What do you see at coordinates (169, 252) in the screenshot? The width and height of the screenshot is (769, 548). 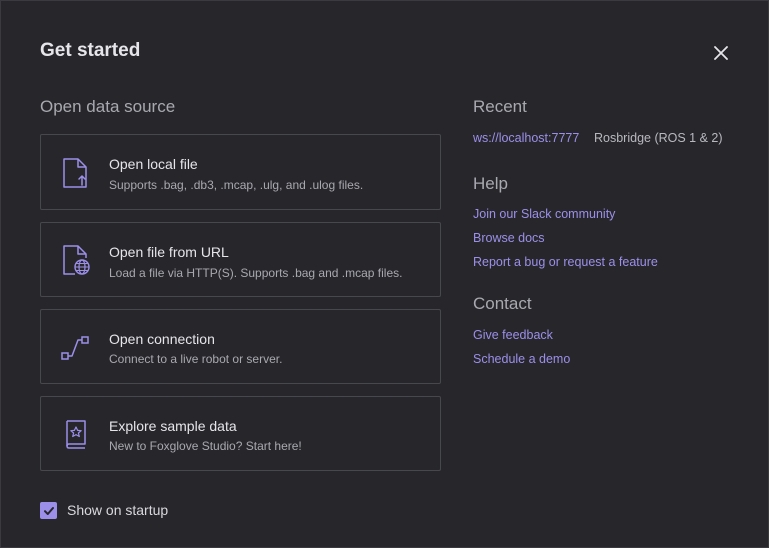 I see `card-title: Open file from URL` at bounding box center [169, 252].